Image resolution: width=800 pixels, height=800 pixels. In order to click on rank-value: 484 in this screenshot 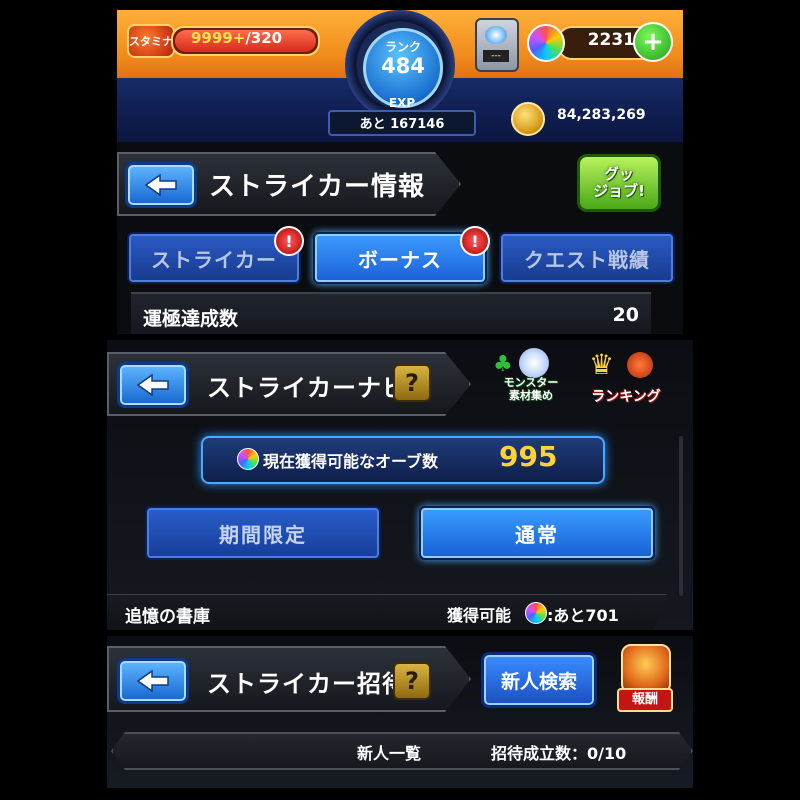, I will do `click(403, 66)`.